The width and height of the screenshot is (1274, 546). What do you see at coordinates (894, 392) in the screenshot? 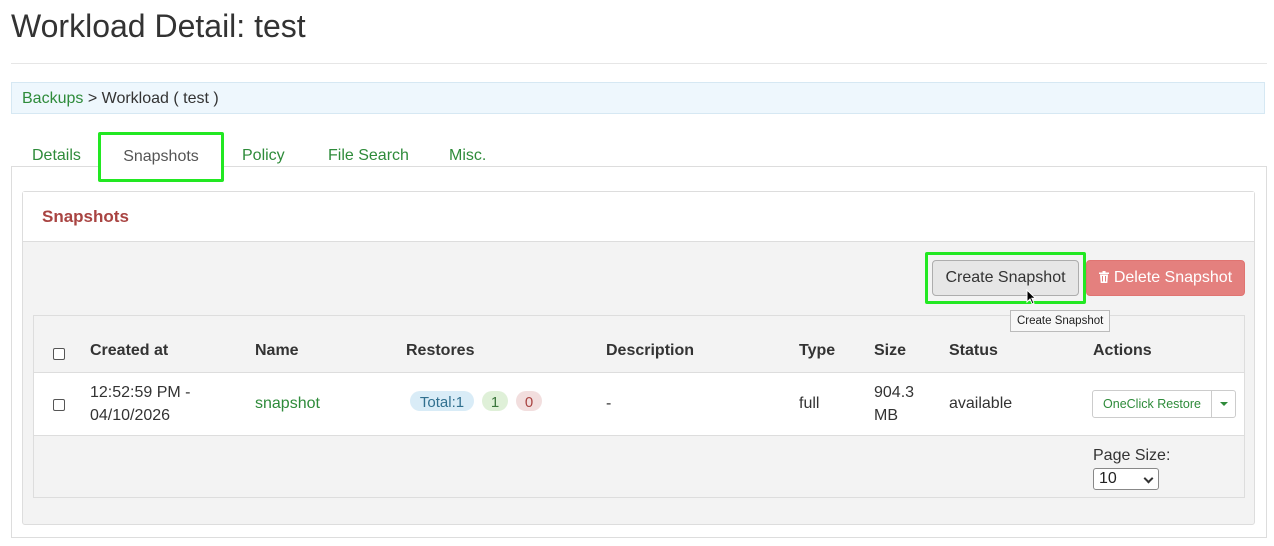
I see `size-value: 904.3` at bounding box center [894, 392].